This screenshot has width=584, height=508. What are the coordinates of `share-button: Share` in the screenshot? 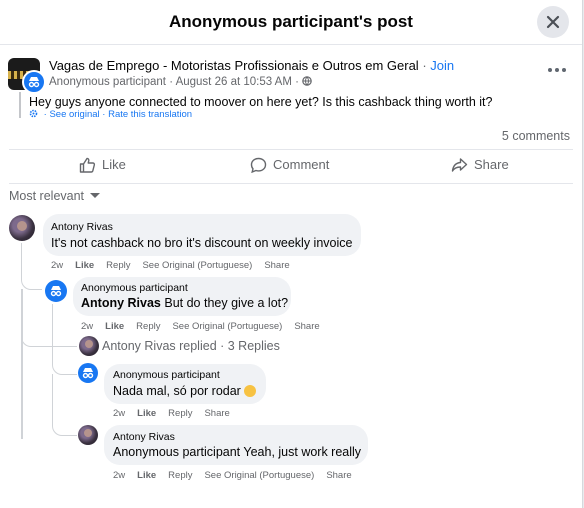 It's located at (480, 165).